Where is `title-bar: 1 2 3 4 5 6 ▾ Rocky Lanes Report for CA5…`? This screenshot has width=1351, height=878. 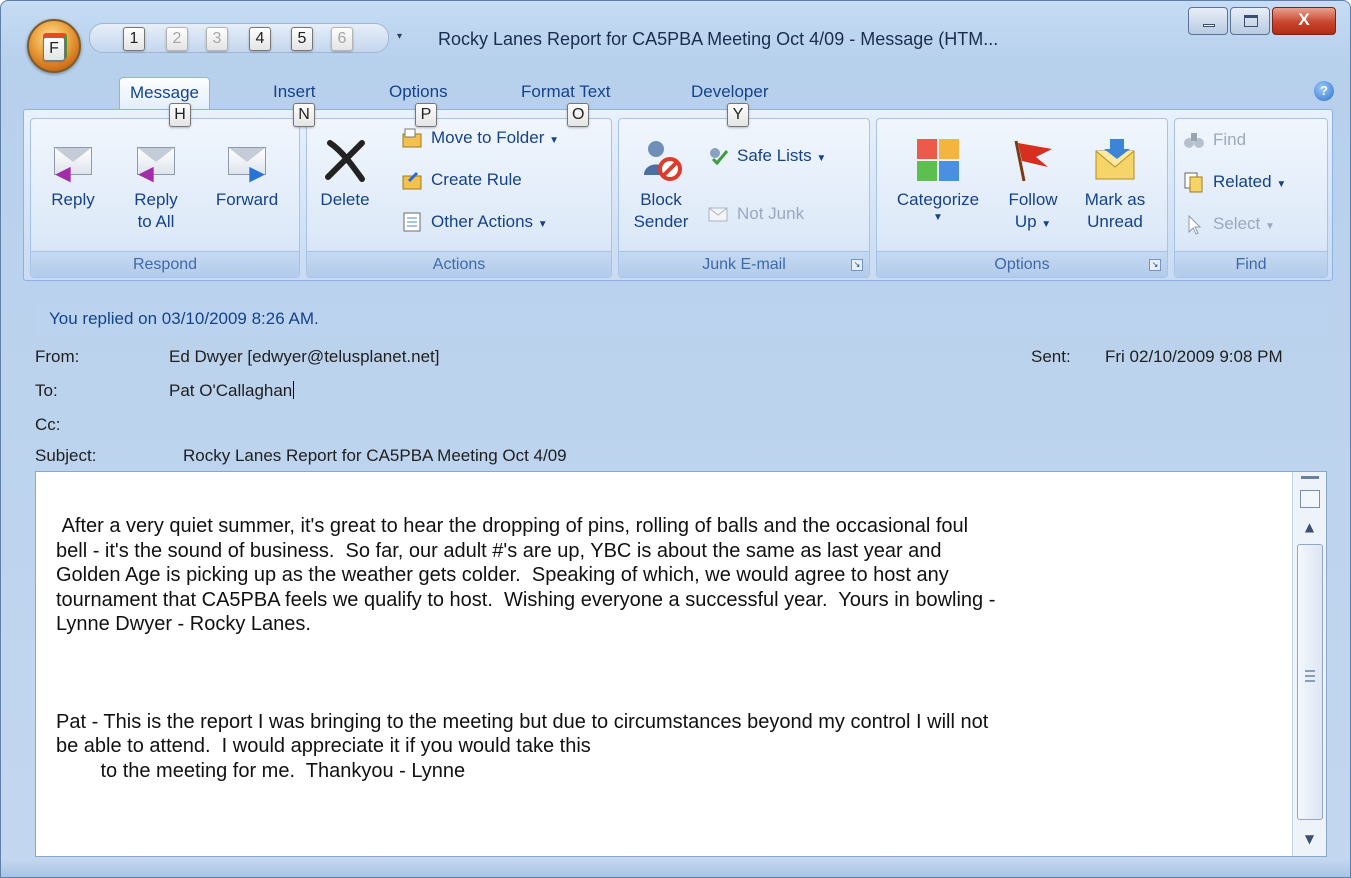
title-bar: 1 2 3 4 5 6 ▾ Rocky Lanes Report for CA5… is located at coordinates (675, 30).